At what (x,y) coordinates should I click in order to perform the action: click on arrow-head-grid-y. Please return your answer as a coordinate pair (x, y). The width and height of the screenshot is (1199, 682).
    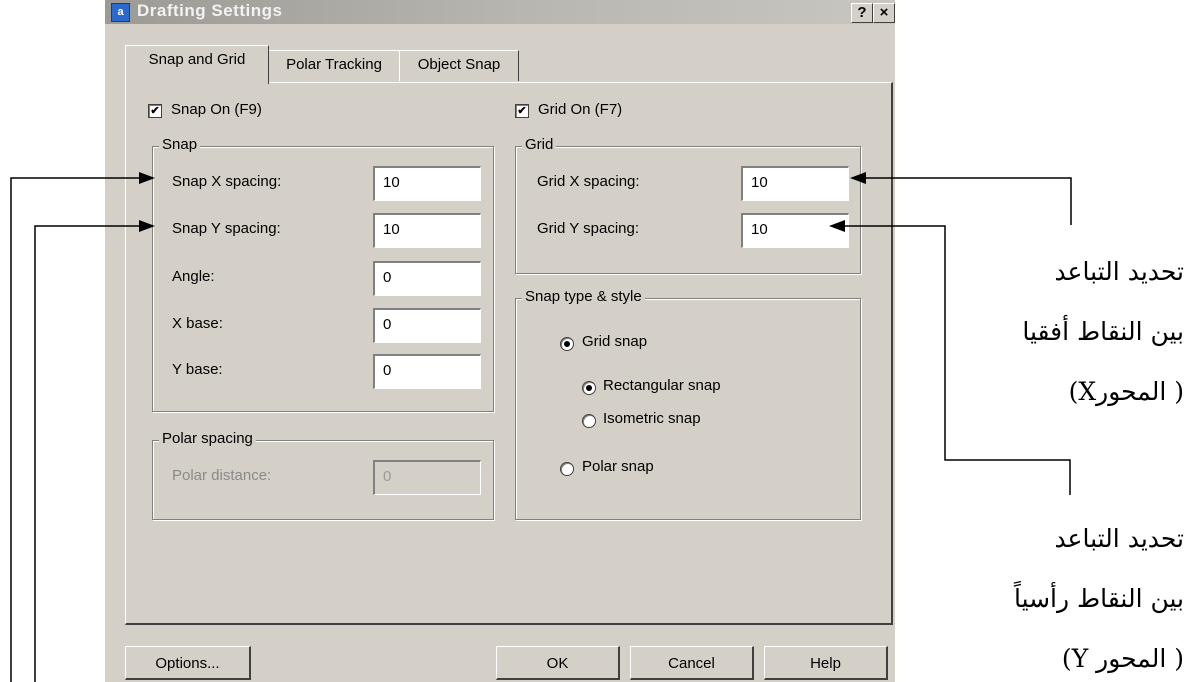
    Looking at the image, I should click on (837, 226).